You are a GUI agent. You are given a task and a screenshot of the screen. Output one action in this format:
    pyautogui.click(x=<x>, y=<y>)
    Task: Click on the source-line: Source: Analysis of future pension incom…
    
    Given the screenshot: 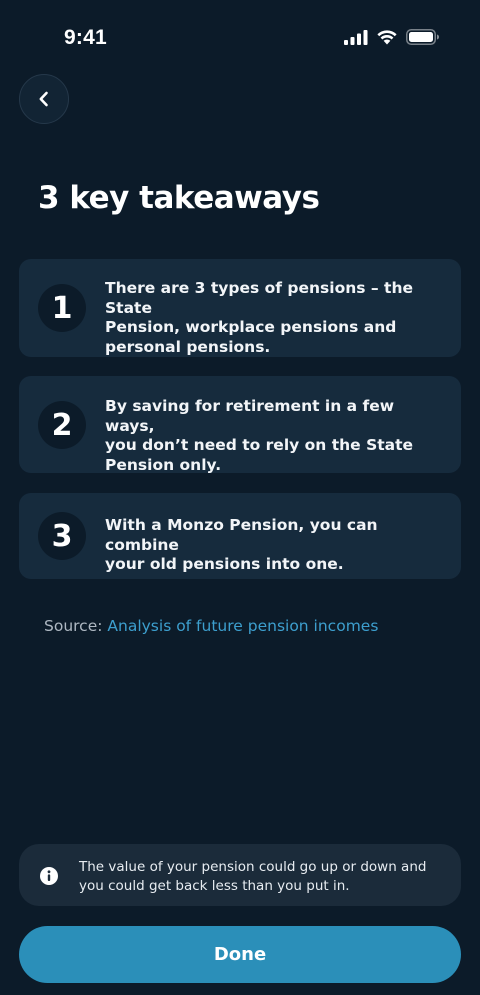 What is the action you would take?
    pyautogui.click(x=211, y=626)
    